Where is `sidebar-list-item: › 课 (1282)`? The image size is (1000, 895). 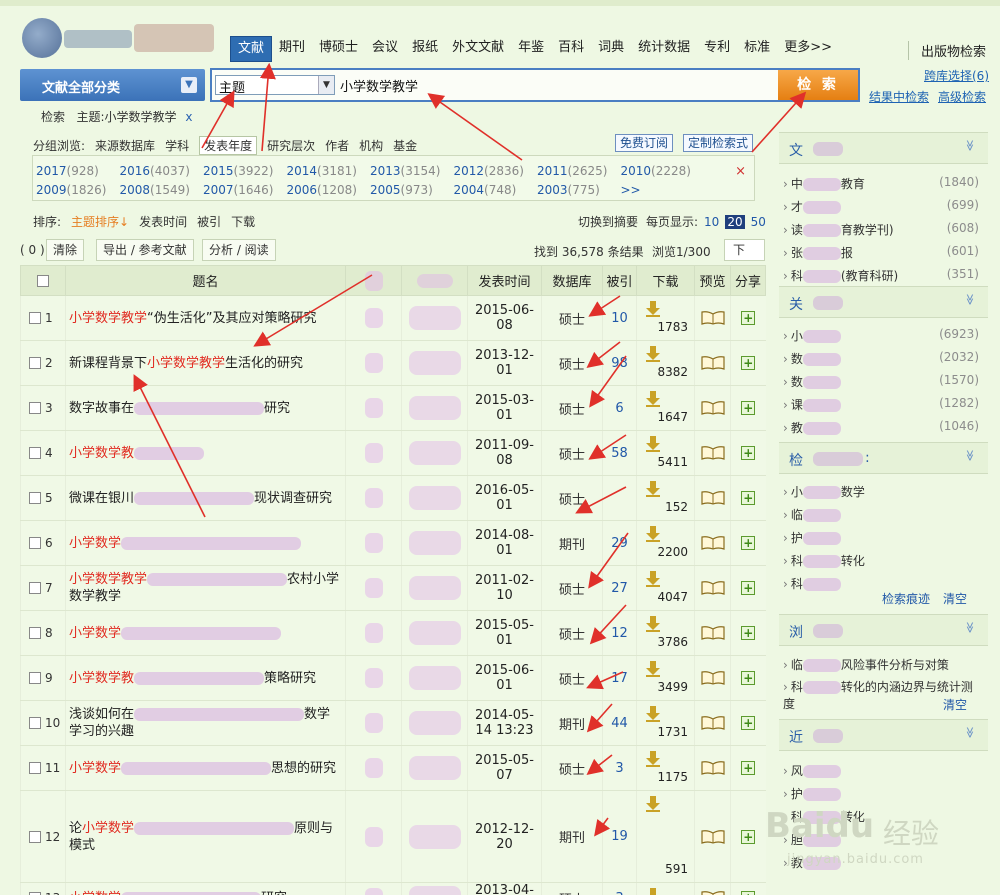
sidebar-list-item: › 课 (1282) is located at coordinates (883, 404).